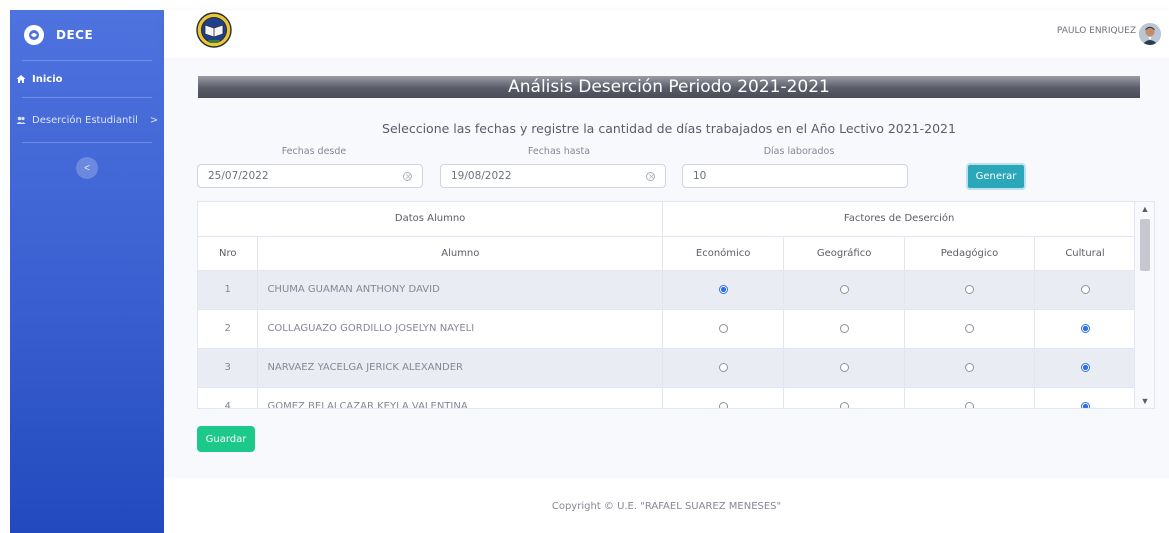 Image resolution: width=1169 pixels, height=533 pixels. What do you see at coordinates (1145, 245) in the screenshot?
I see `scrollbar-thumb` at bounding box center [1145, 245].